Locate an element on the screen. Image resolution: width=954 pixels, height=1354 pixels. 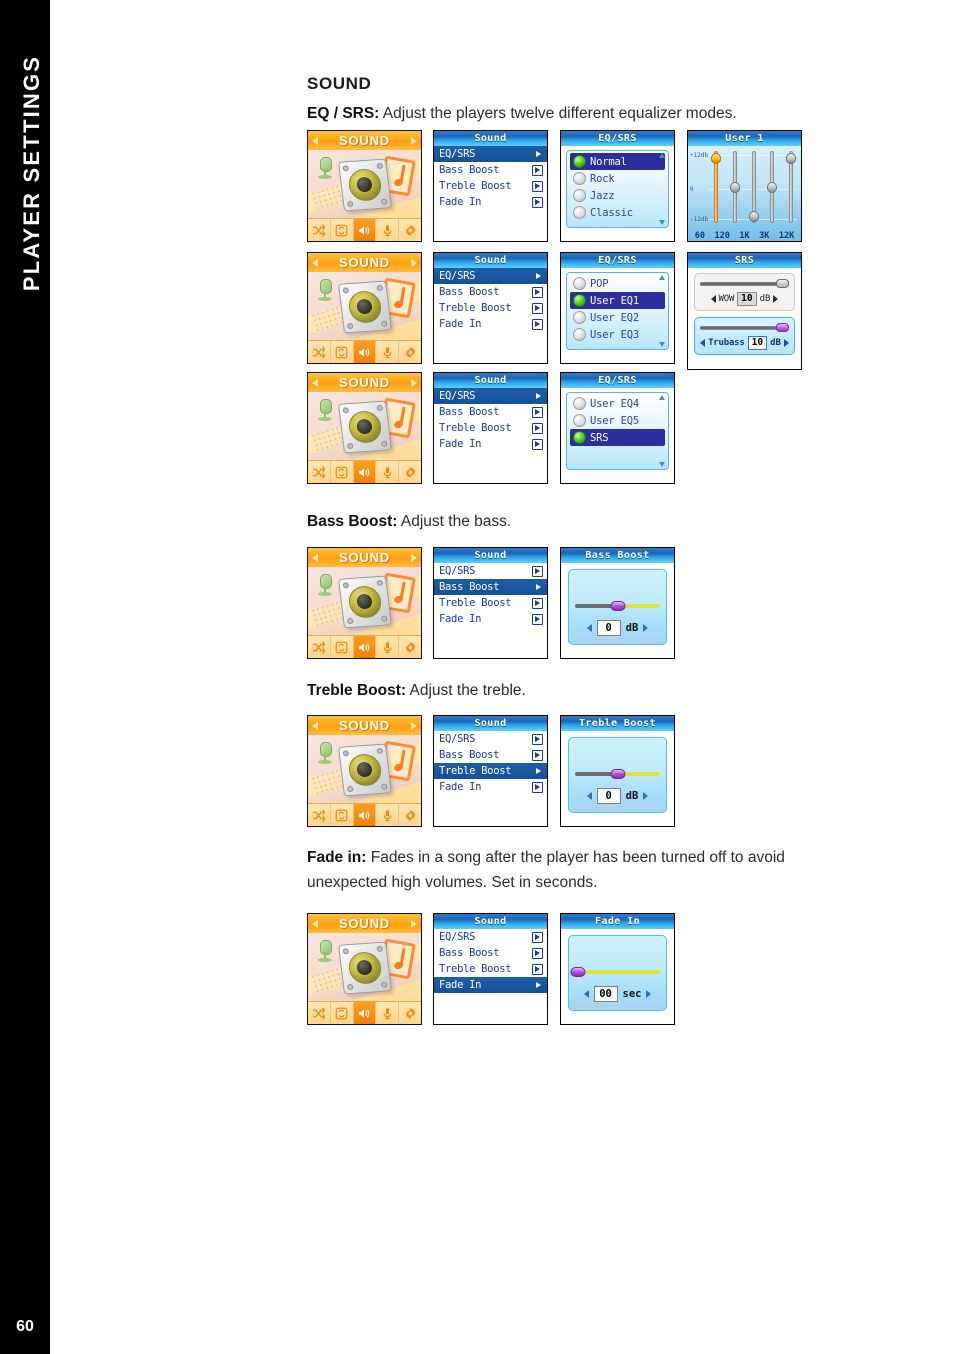
eq-mode-option: User EQ4 is located at coordinates (617, 403).